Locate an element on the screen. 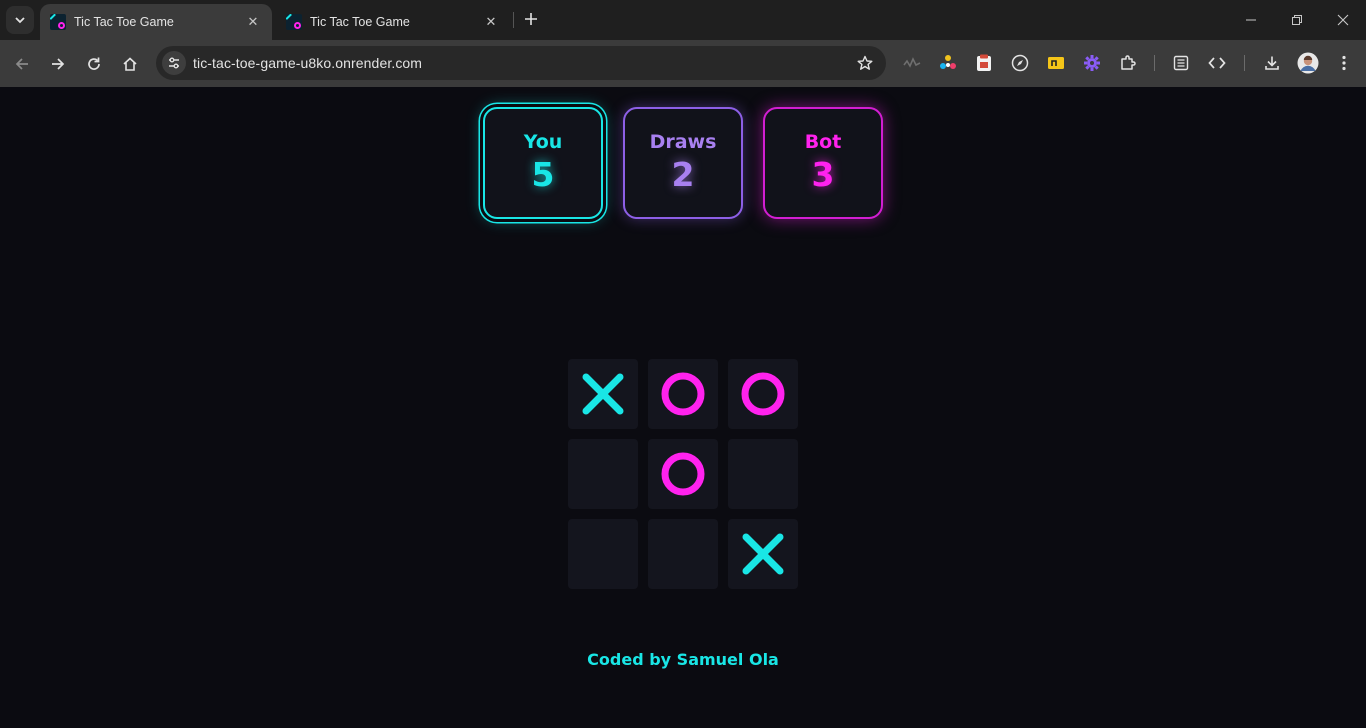 The width and height of the screenshot is (1366, 728). downloads-button is located at coordinates (1272, 63).